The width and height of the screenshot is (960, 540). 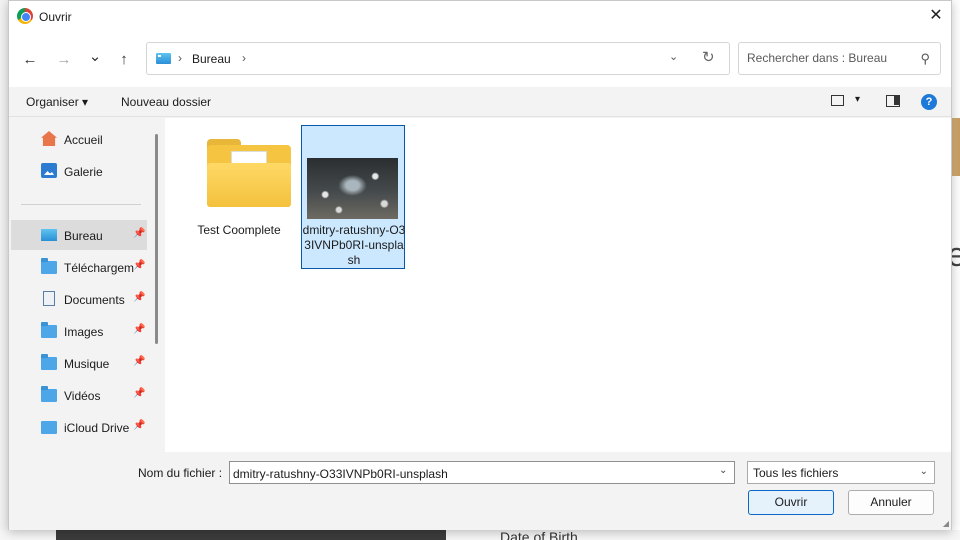 What do you see at coordinates (796, 473) in the screenshot?
I see `filetype-value: Tous les fichiers` at bounding box center [796, 473].